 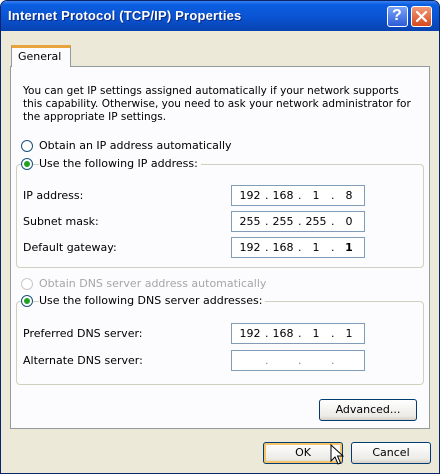 I want to click on title-bar: Internet Protocol (TCP/IP) Properties ?, so click(x=220, y=16).